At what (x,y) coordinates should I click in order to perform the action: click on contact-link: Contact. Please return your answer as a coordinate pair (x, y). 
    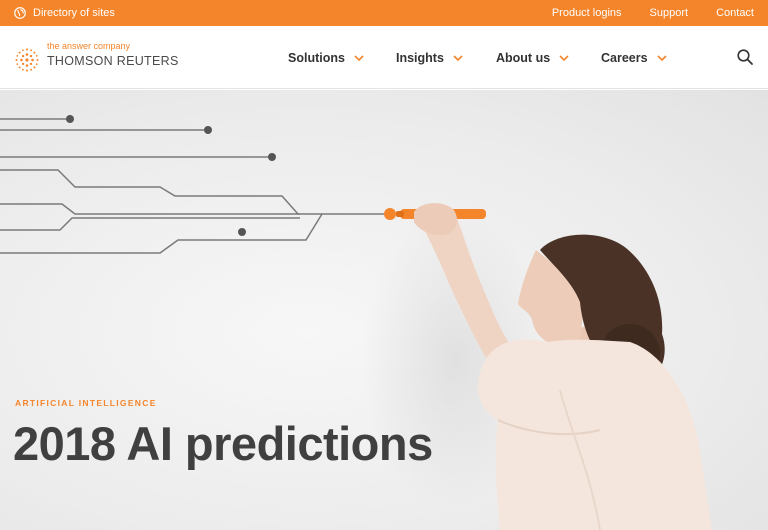
    Looking at the image, I should click on (735, 13).